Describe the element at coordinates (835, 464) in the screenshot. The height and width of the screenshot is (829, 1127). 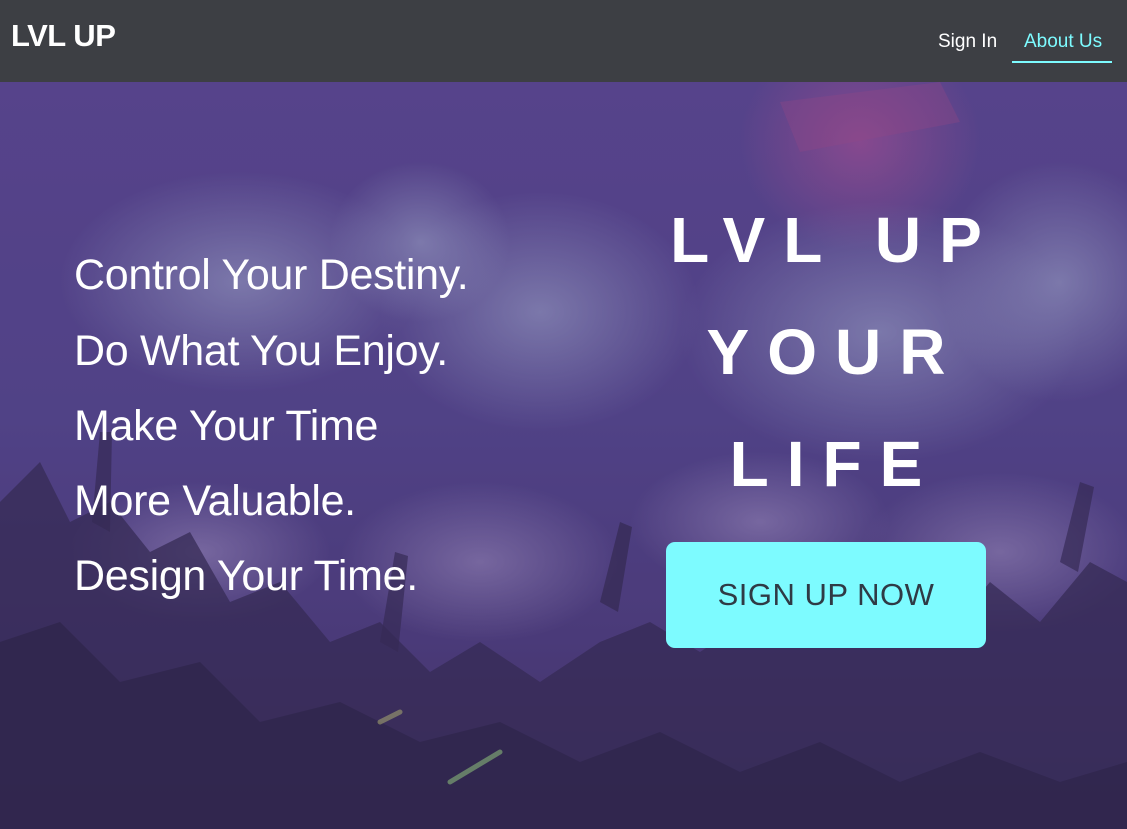
I see `headline-line: LIFE` at that location.